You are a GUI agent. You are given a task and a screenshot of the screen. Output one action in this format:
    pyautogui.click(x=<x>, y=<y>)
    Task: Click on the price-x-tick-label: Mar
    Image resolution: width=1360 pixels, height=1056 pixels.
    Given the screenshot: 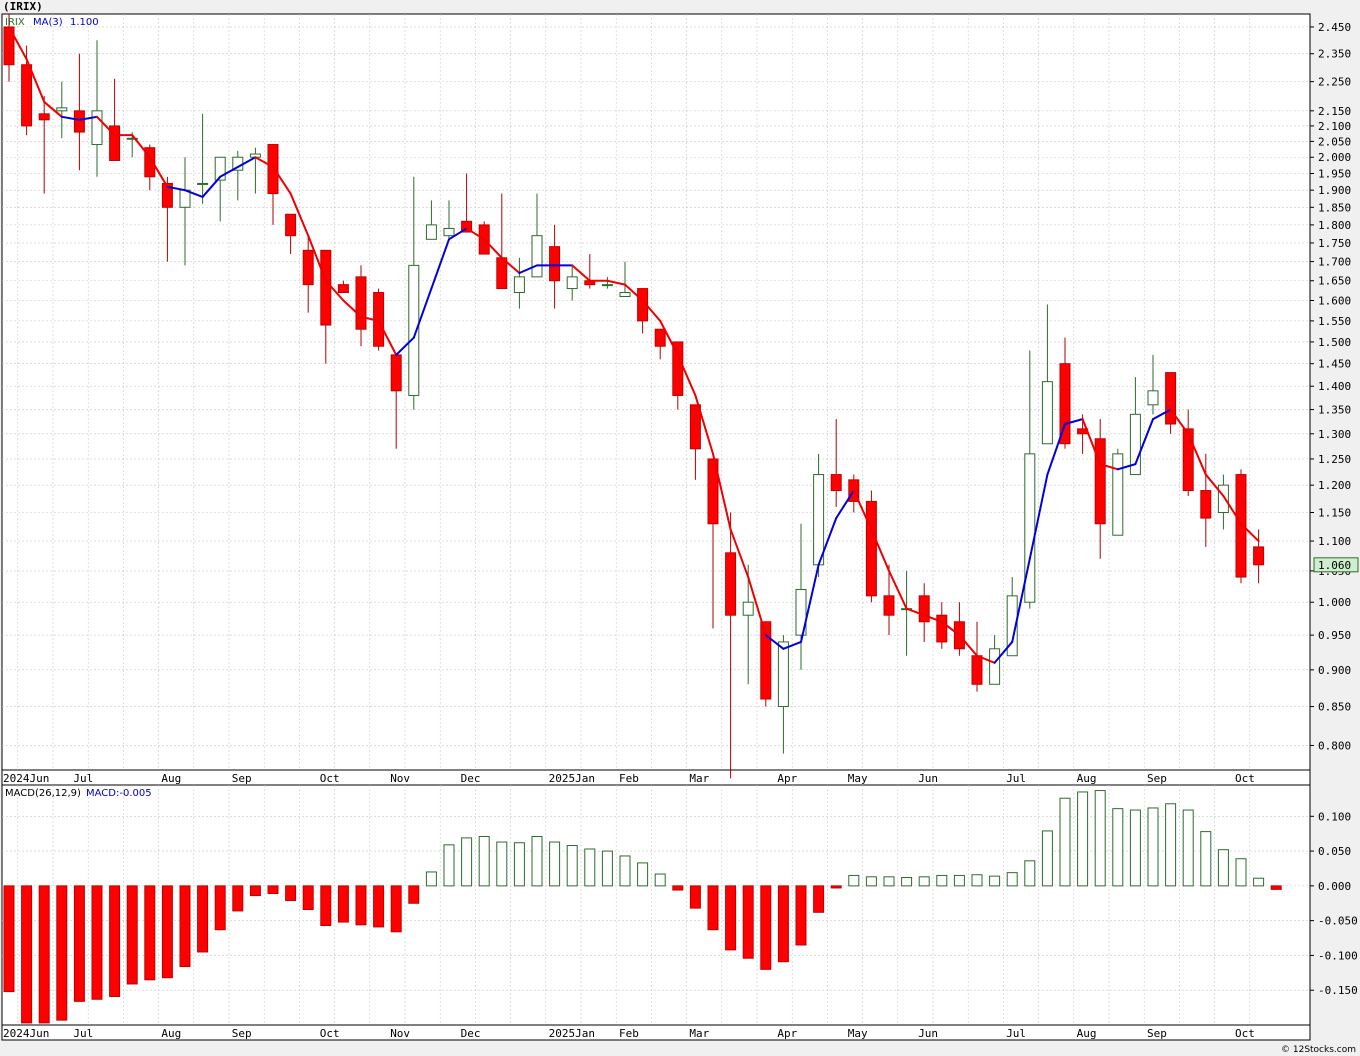 What is the action you would take?
    pyautogui.click(x=699, y=778)
    